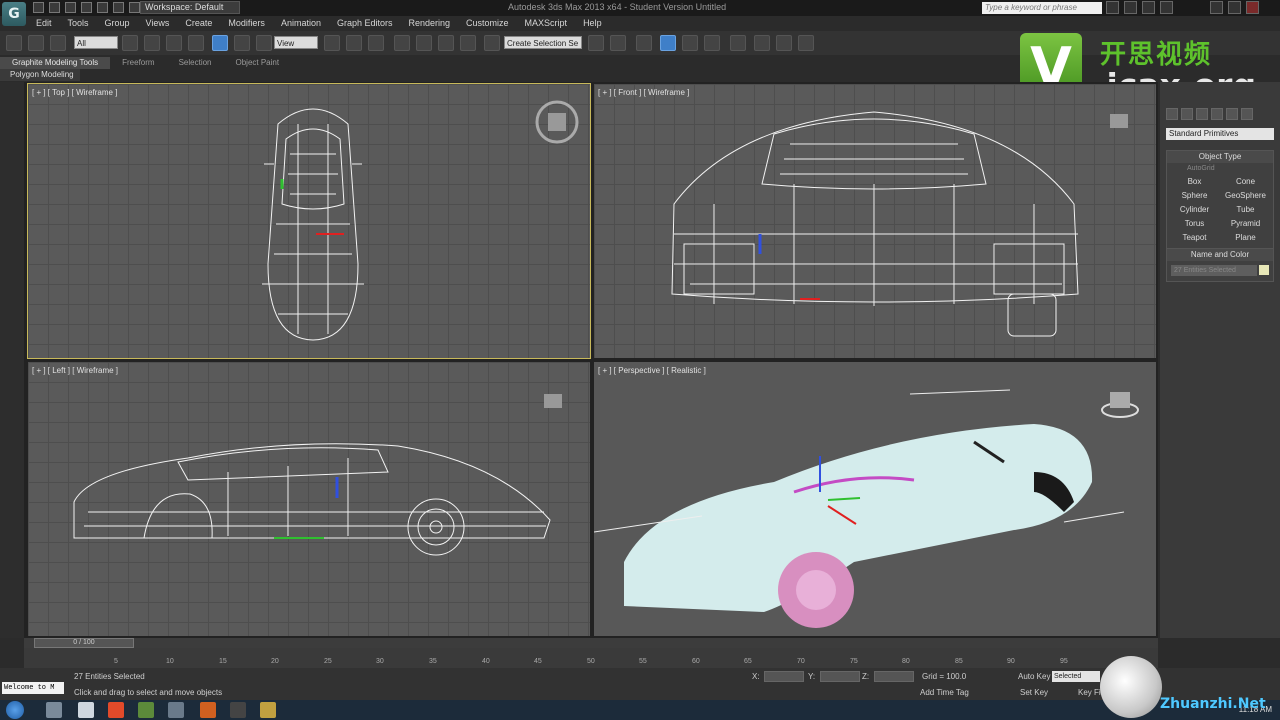  Describe the element at coordinates (96, 42) in the screenshot. I see `selection-filter-dropdown: All` at that location.